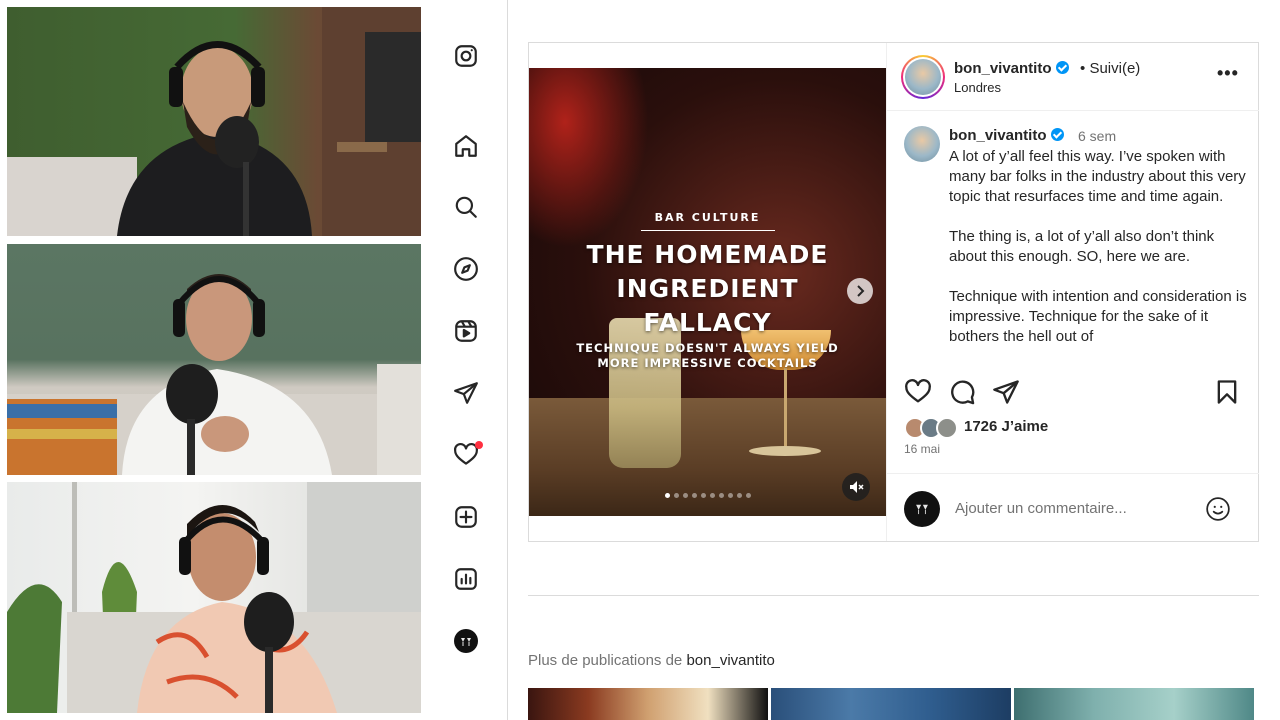  What do you see at coordinates (708, 230) in the screenshot?
I see `media-rule` at bounding box center [708, 230].